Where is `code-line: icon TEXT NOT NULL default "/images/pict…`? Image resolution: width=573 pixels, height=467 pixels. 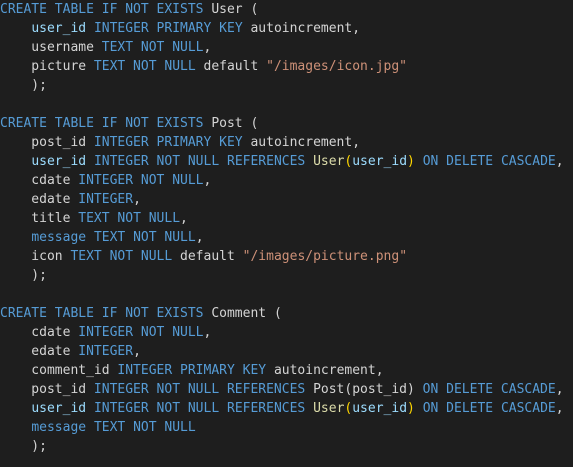 code-line: icon TEXT NOT NULL default "/images/pict… is located at coordinates (286, 256).